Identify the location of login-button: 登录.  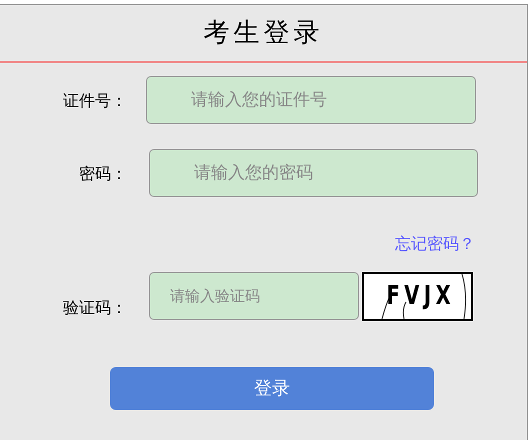
(272, 388).